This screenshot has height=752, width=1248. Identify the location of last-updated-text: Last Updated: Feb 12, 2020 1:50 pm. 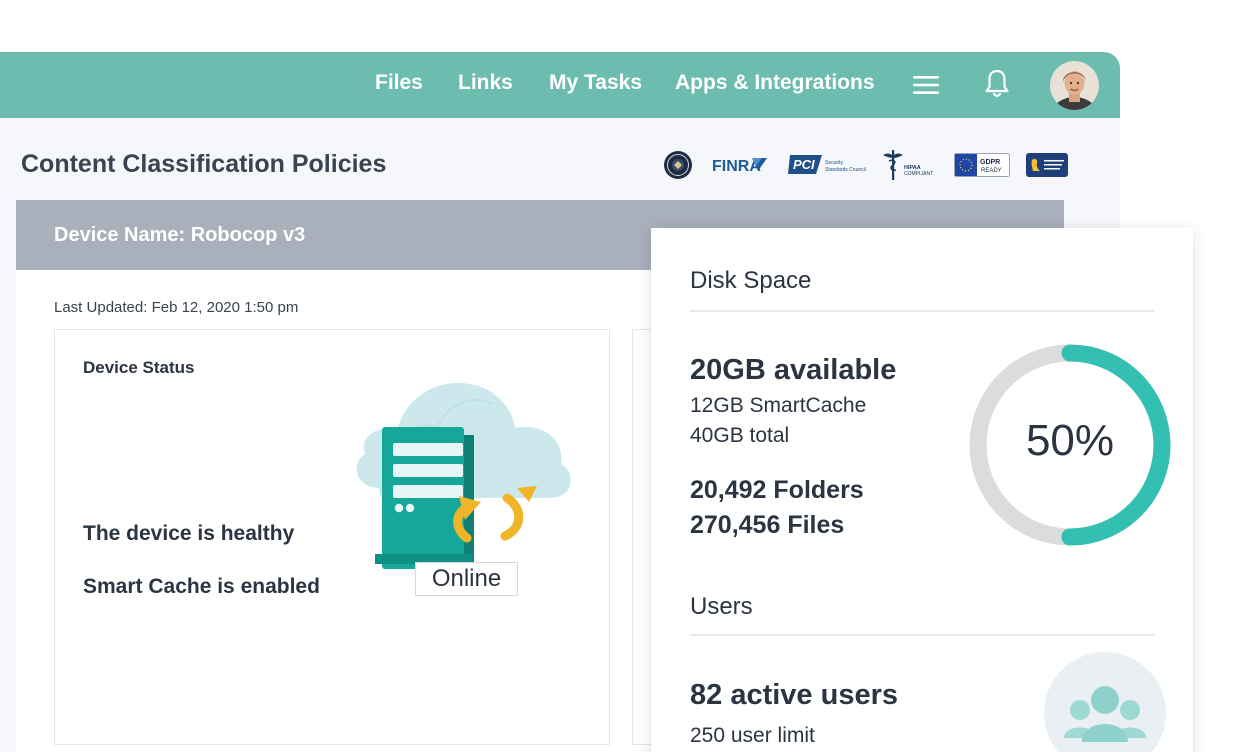
(176, 307).